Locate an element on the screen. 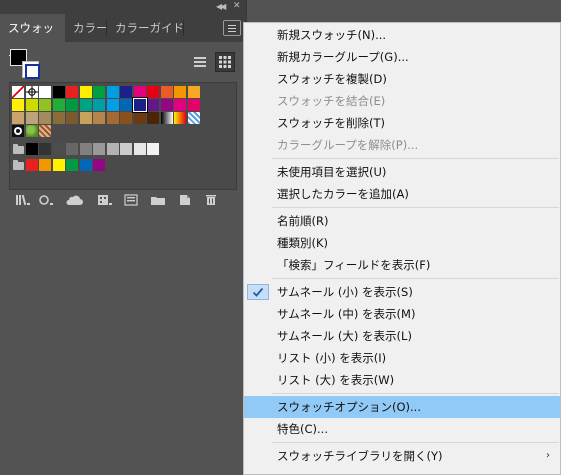 This screenshot has height=475, width=561. menu-item: サムネール (大) を表示(L) is located at coordinates (402, 336).